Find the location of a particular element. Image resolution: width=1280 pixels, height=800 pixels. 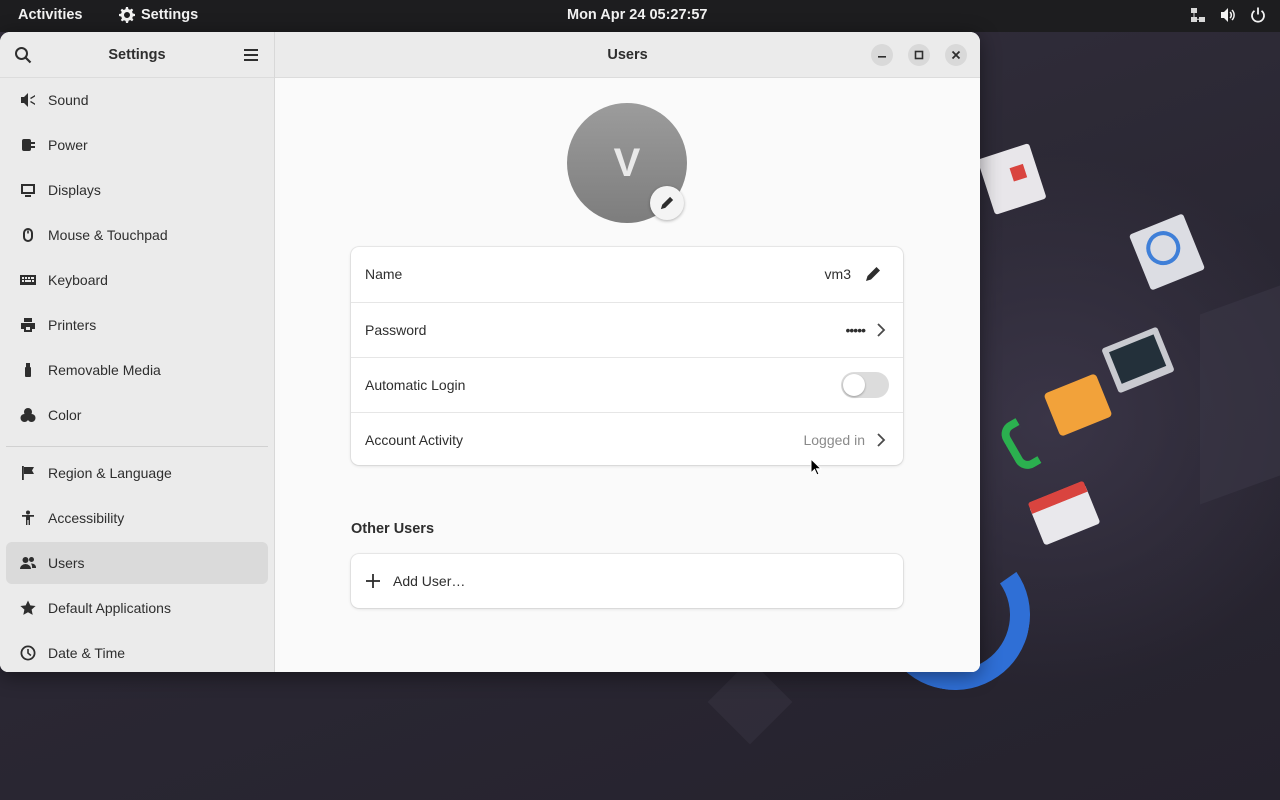

name-value: vm3 is located at coordinates (837, 274).